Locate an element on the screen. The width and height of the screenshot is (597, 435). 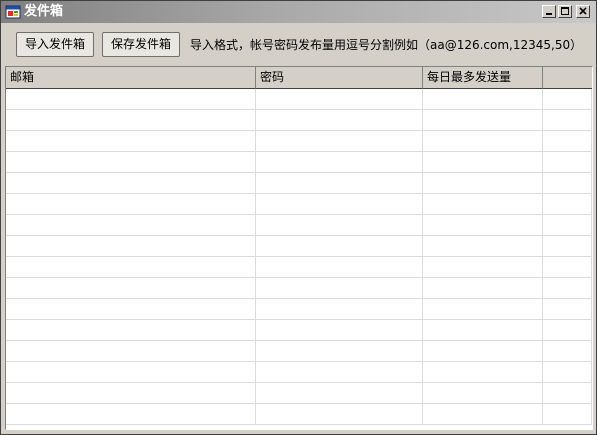
import-format-hint: 导入格式，帐号密码发布量用逗号分割例如（aa@126.com,12345,50） is located at coordinates (386, 45).